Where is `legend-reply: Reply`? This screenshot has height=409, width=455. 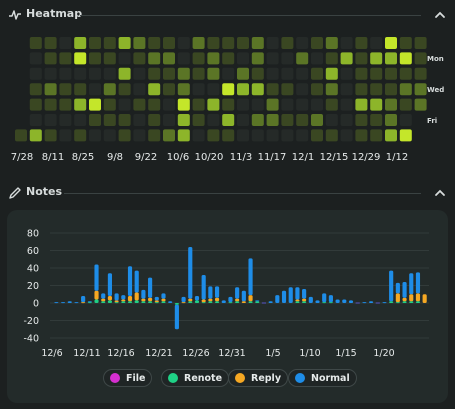 legend-reply: Reply is located at coordinates (258, 378).